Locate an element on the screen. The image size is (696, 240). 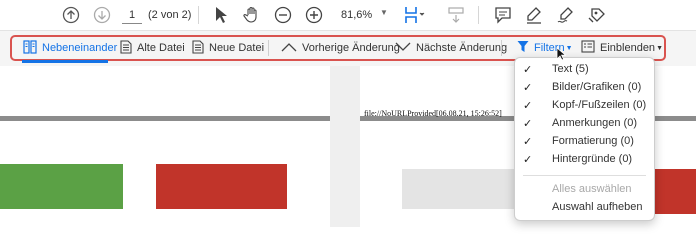
show-button: Einblenden ▼ is located at coordinates (622, 48).